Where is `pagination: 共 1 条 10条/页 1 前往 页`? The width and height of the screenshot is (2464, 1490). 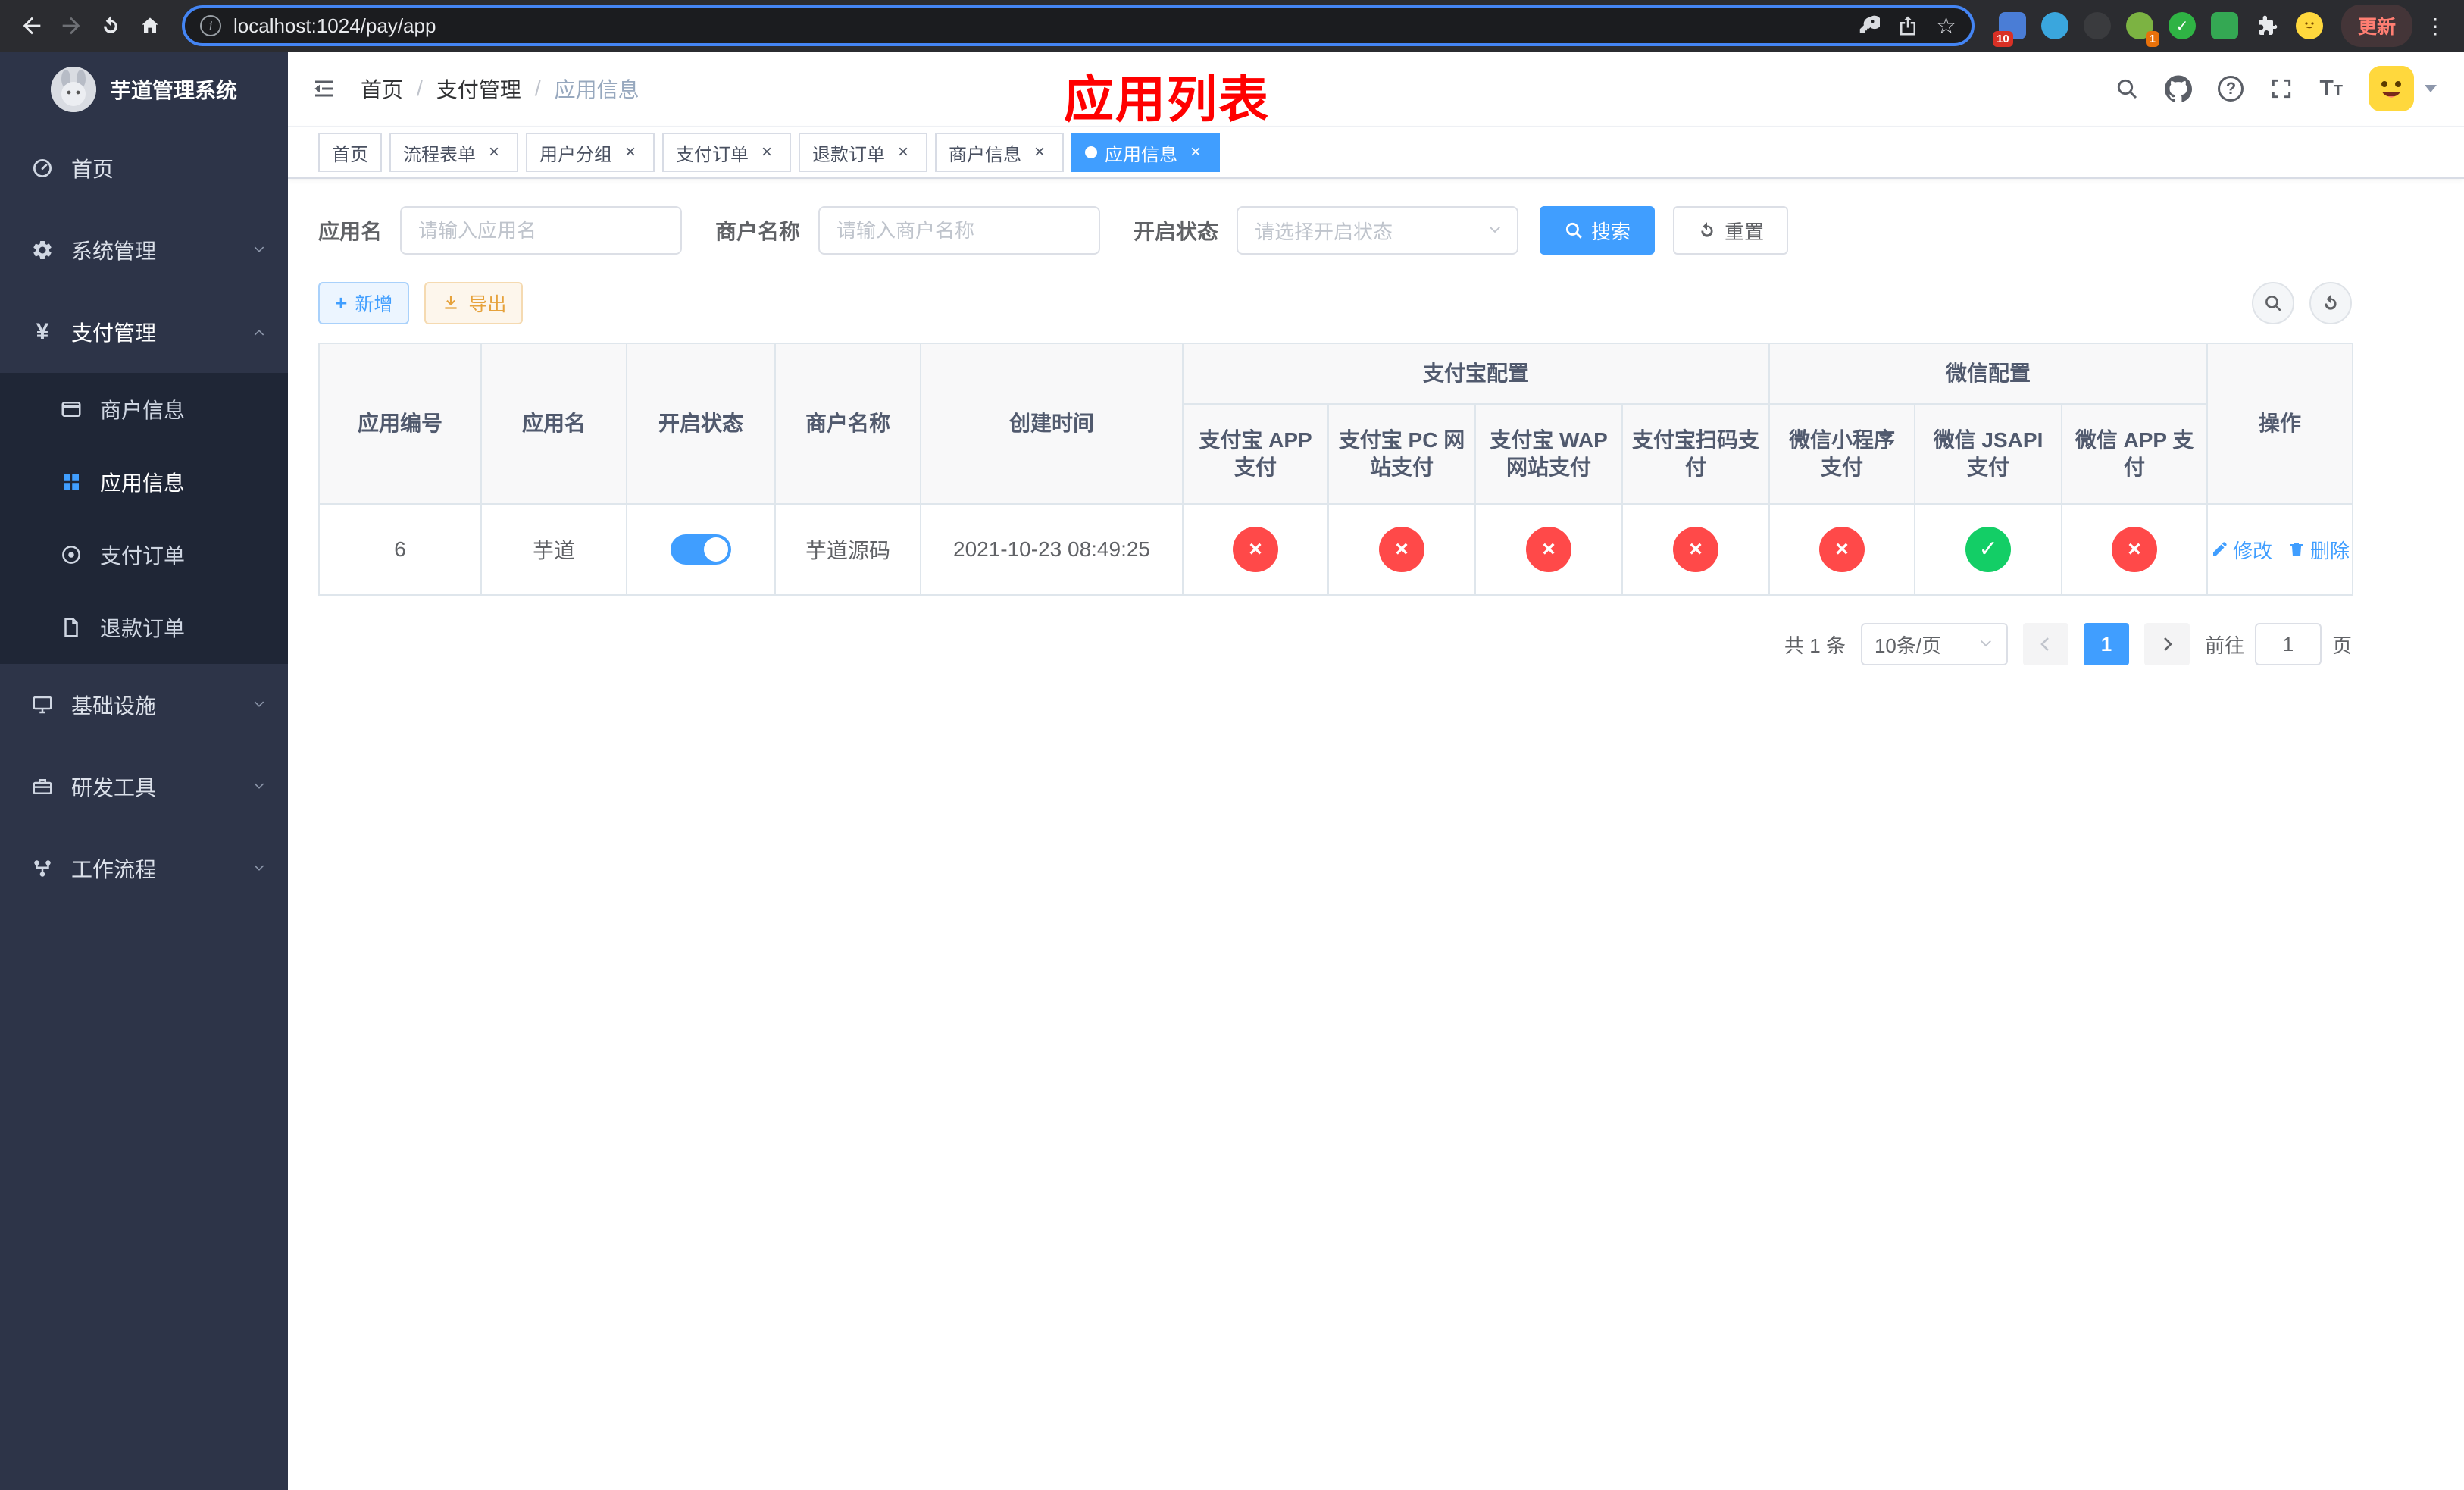 pagination: 共 1 条 10条/页 1 前往 页 is located at coordinates (1335, 644).